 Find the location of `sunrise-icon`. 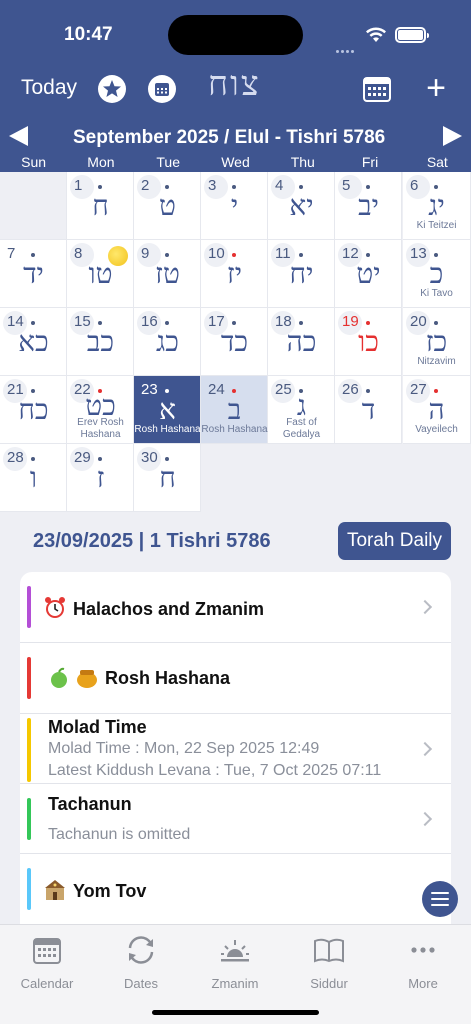

sunrise-icon is located at coordinates (235, 951).